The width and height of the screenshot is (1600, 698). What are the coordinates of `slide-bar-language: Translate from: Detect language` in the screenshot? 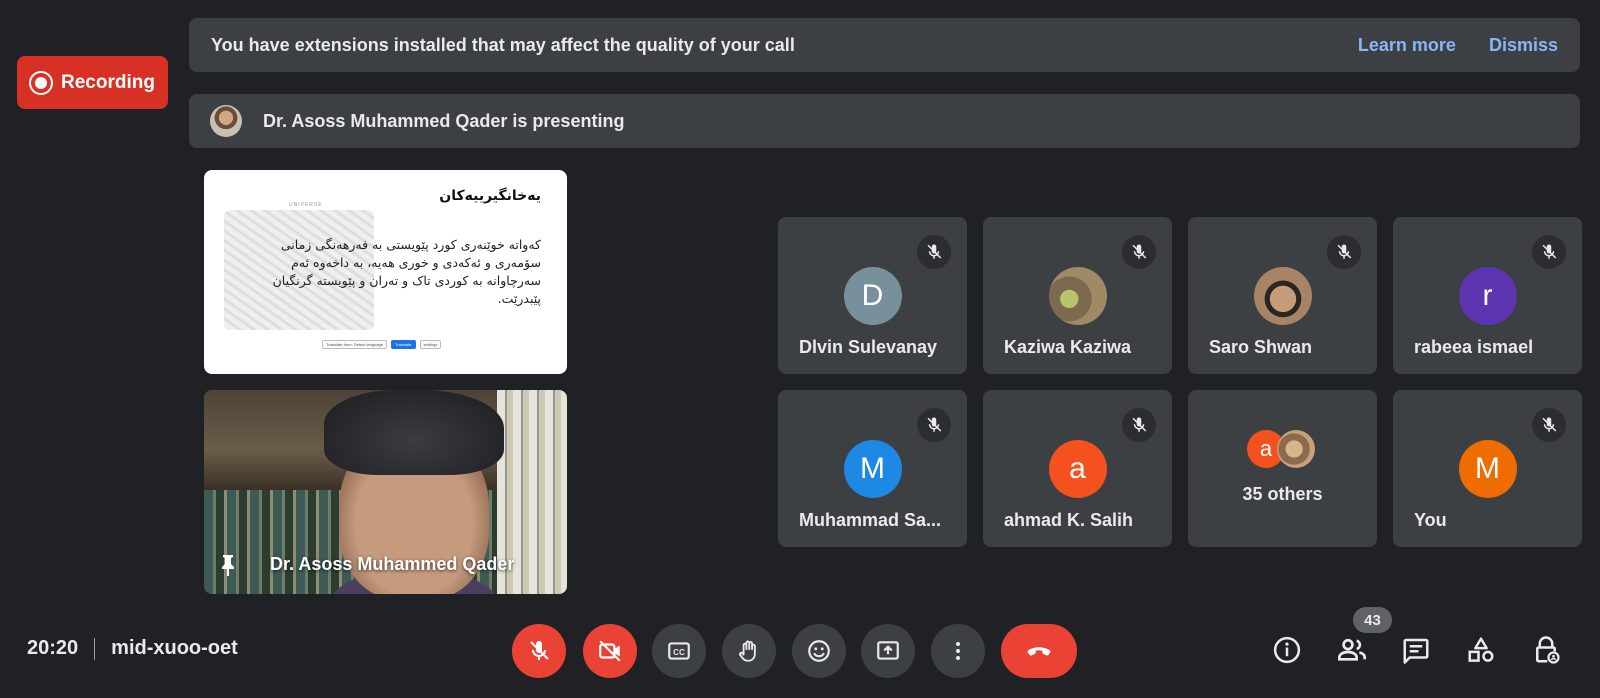 It's located at (354, 344).